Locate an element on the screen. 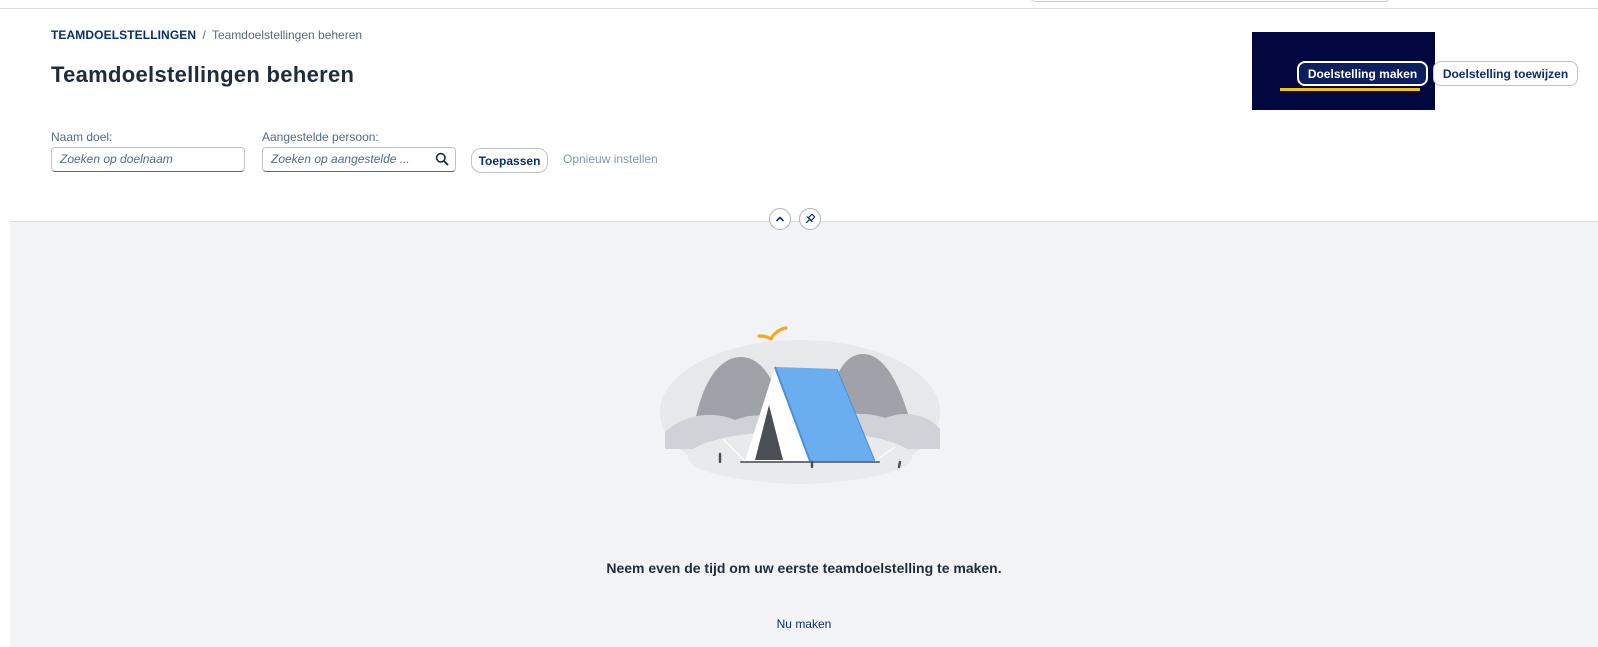 The width and height of the screenshot is (1598, 647). collapse-header-button is located at coordinates (780, 219).